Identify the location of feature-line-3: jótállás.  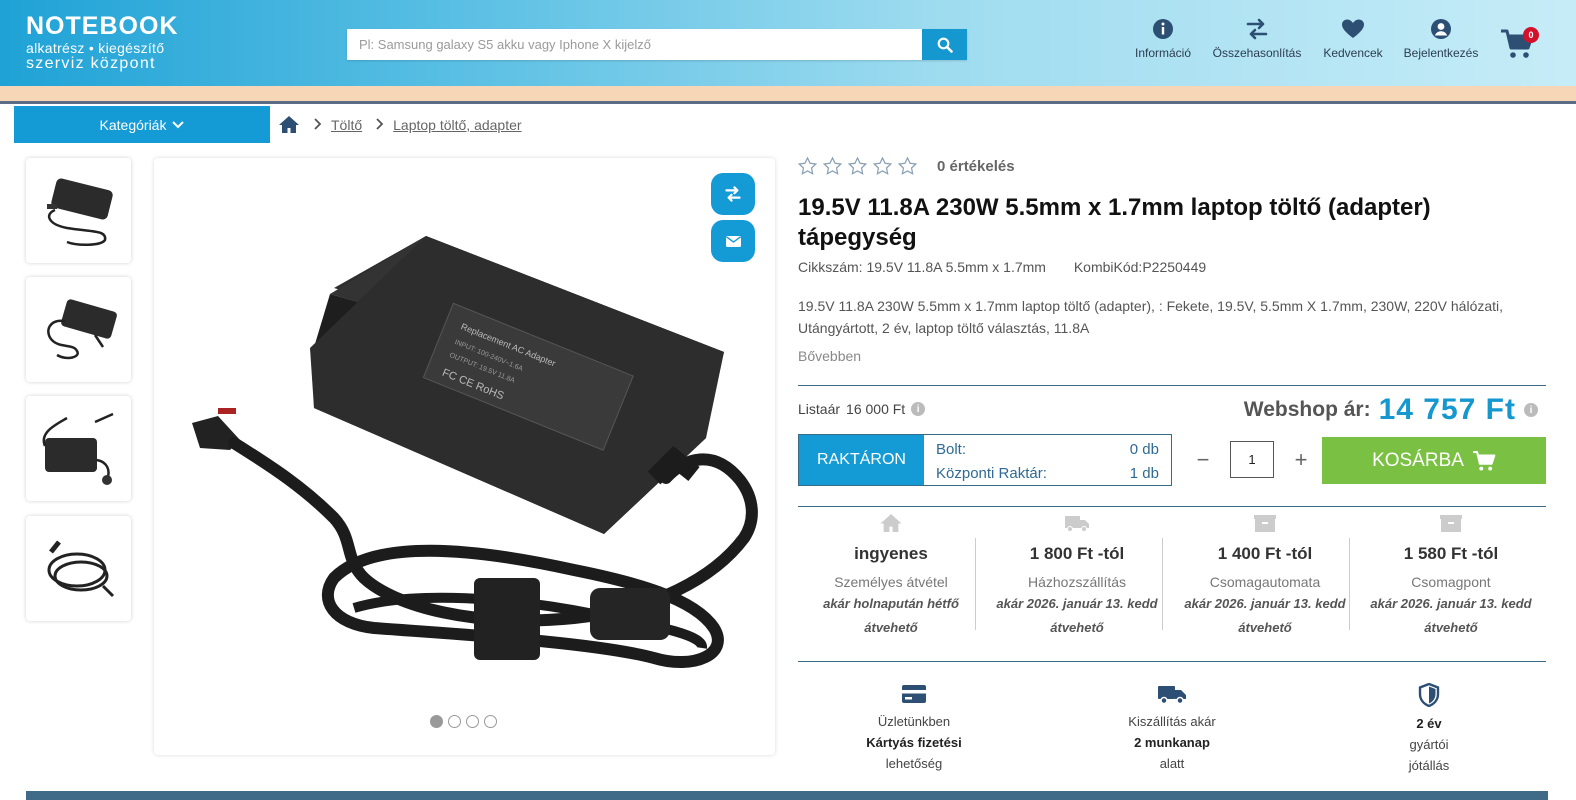
(1429, 765).